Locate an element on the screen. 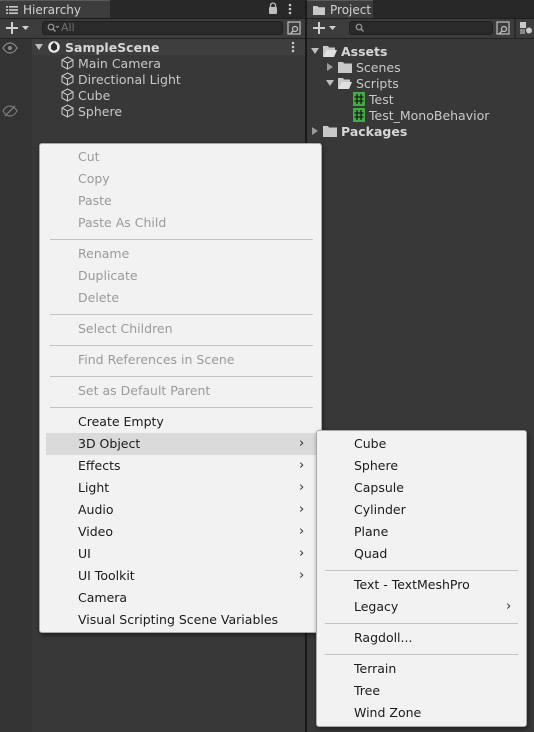  scene-search-icon is located at coordinates (294, 28).